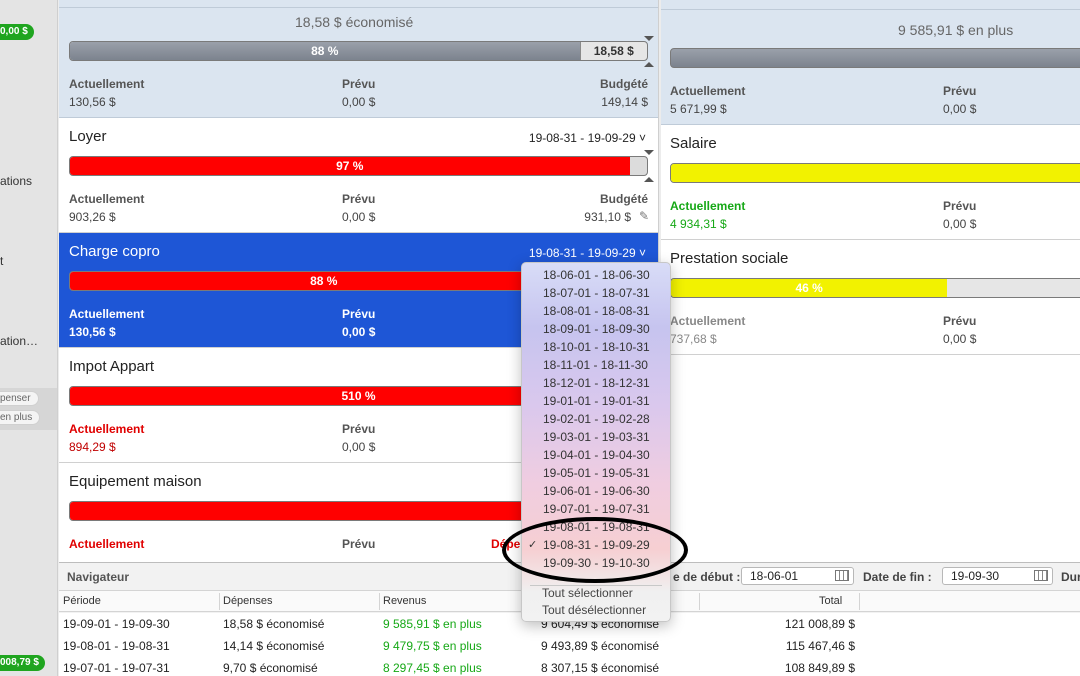 The width and height of the screenshot is (1080, 676). Describe the element at coordinates (20, 417) in the screenshot. I see `sidebar-chip-extra: en plus` at that location.